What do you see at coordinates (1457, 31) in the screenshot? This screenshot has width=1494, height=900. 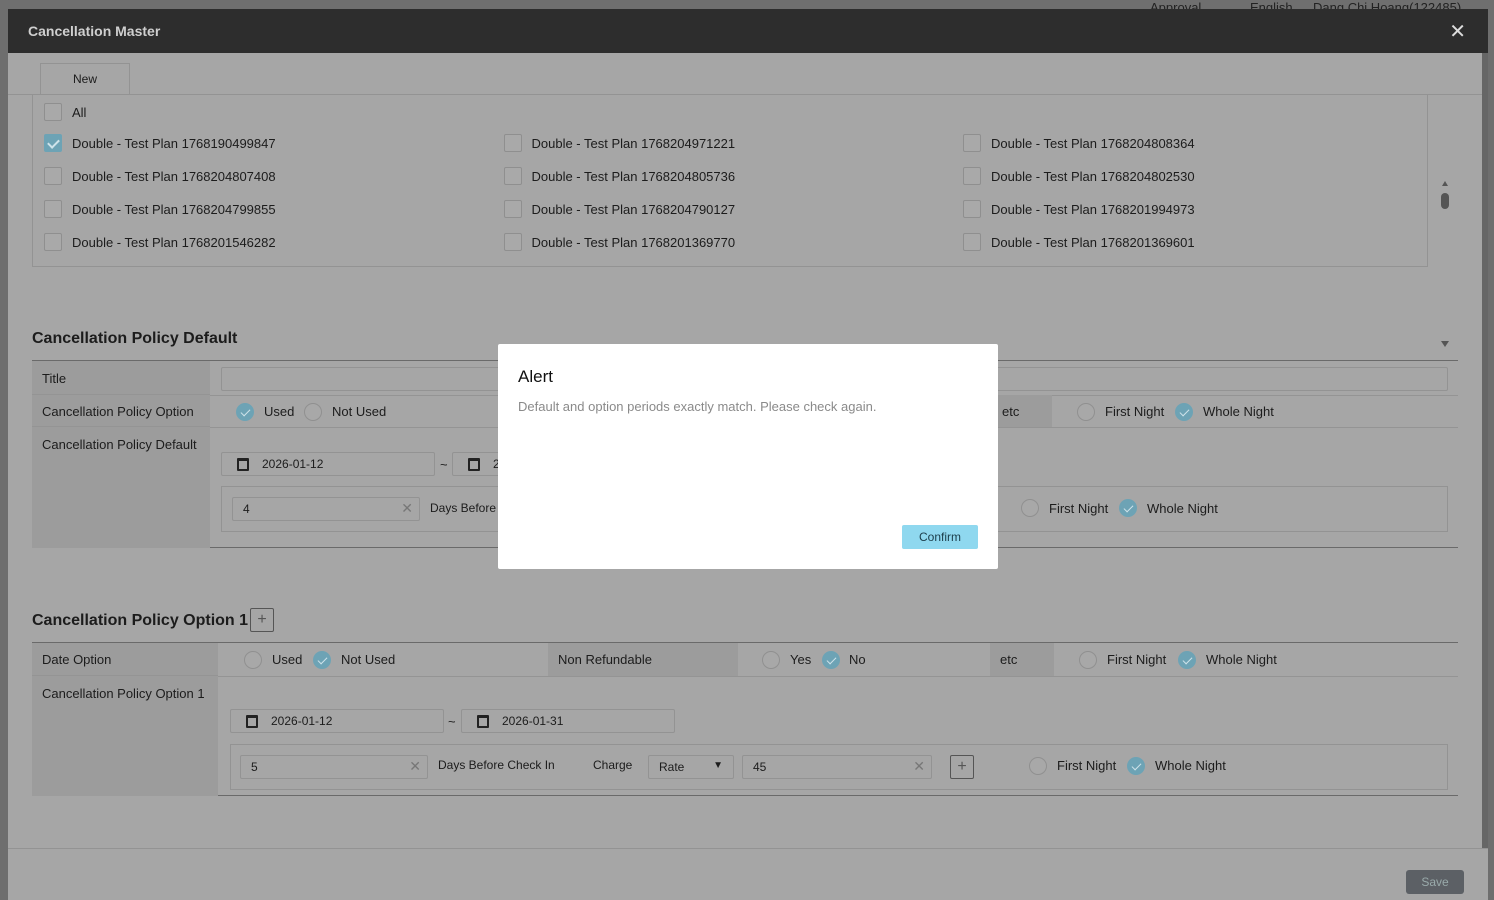 I see `close-icon: ✕` at bounding box center [1457, 31].